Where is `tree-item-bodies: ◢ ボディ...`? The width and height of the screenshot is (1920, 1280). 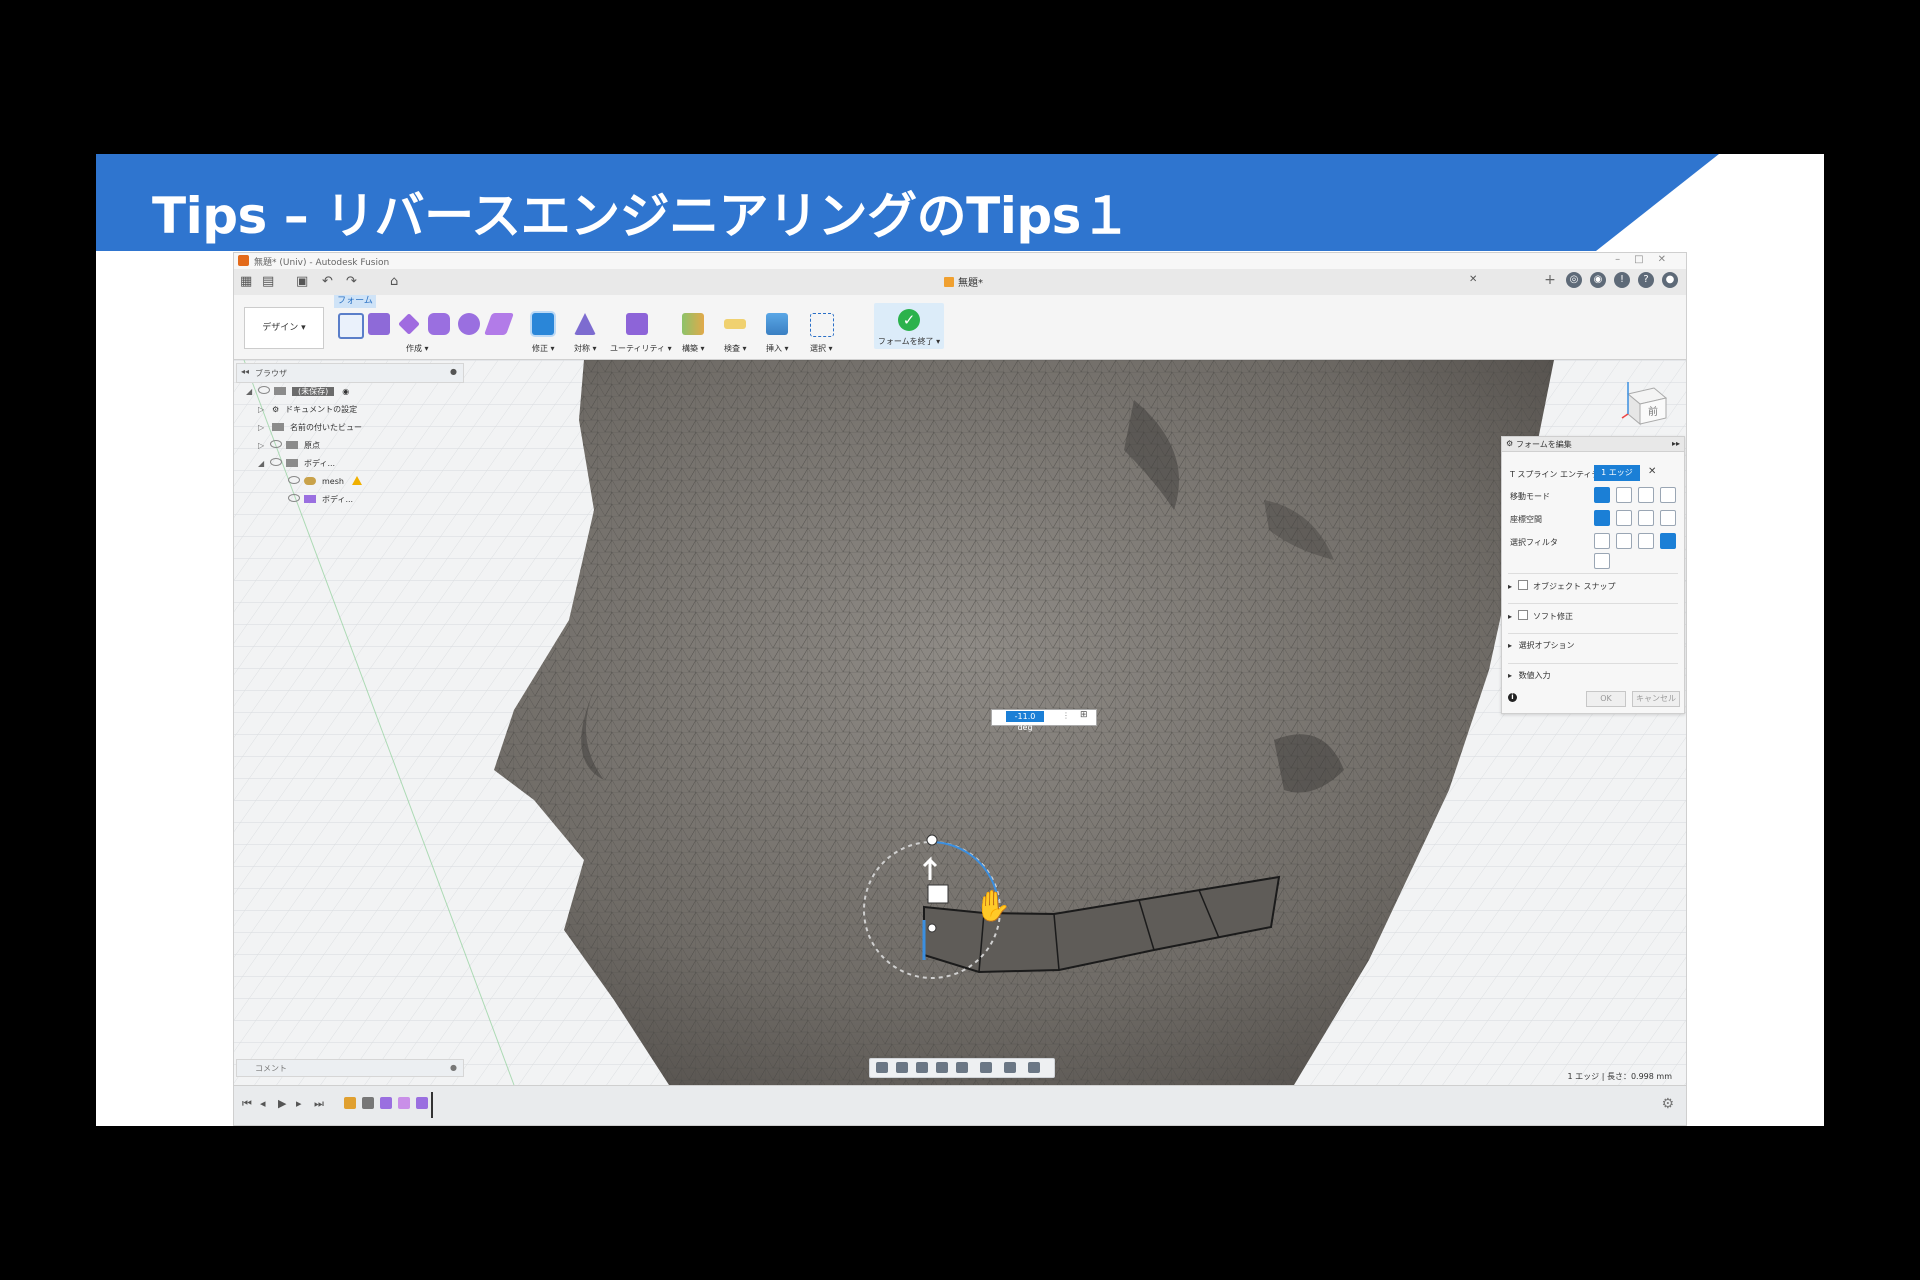
tree-item-bodies: ◢ ボディ... is located at coordinates (304, 464).